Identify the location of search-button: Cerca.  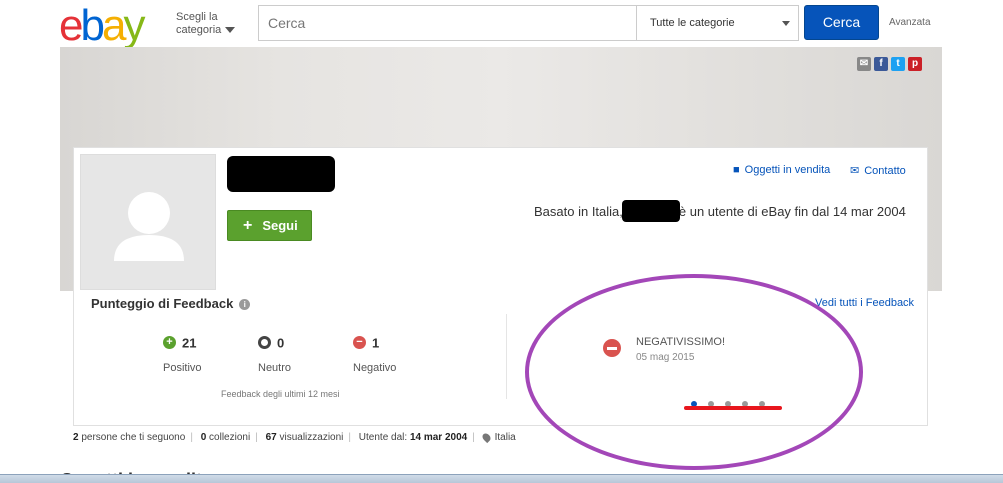
(841, 22).